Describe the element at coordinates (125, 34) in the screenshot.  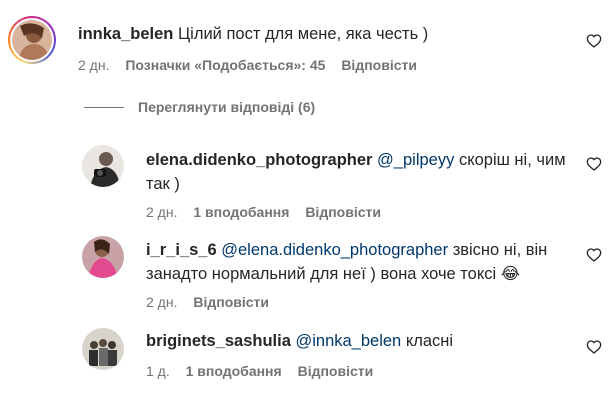
I see `comment-username: innka_belen` at that location.